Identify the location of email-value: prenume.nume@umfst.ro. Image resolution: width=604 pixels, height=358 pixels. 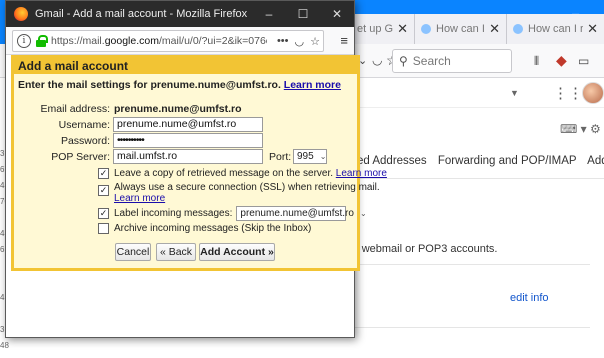
(178, 109).